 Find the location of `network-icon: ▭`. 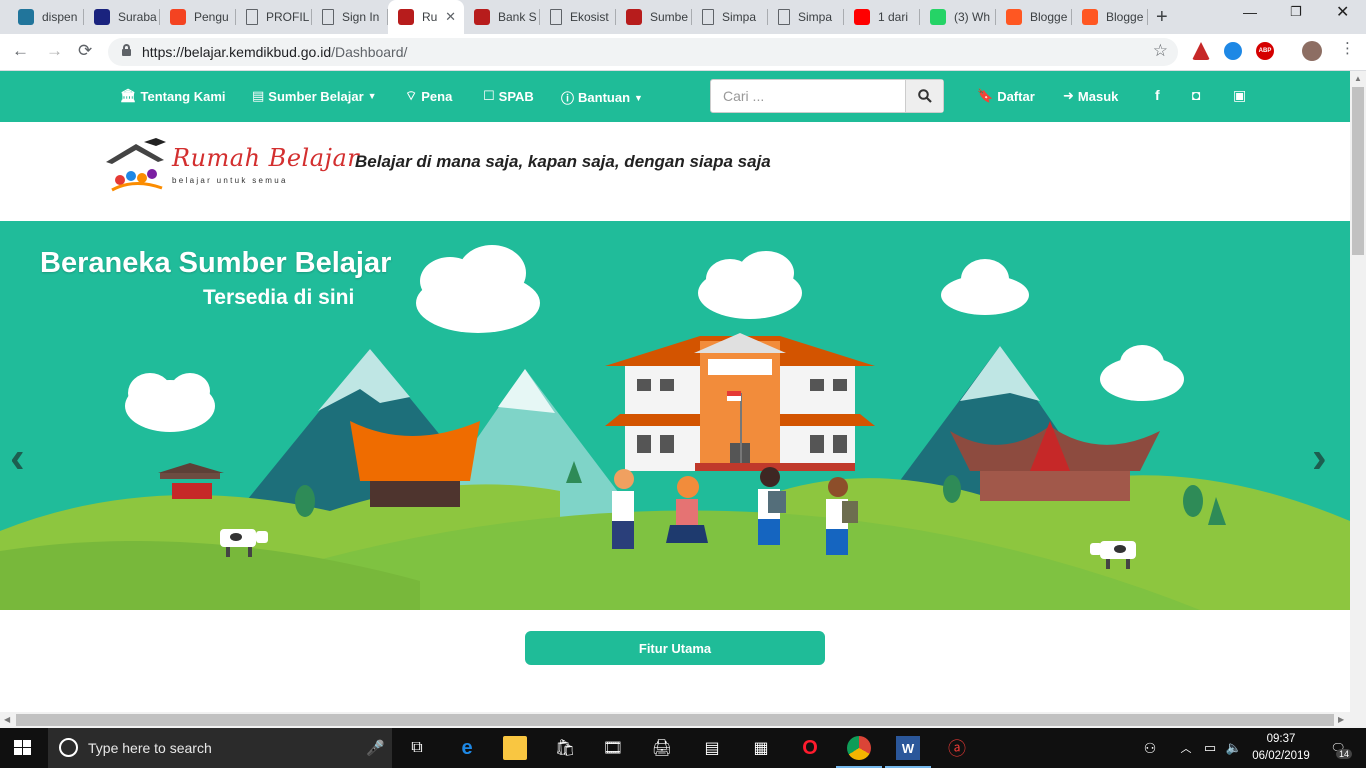

network-icon: ▭ is located at coordinates (1210, 748).